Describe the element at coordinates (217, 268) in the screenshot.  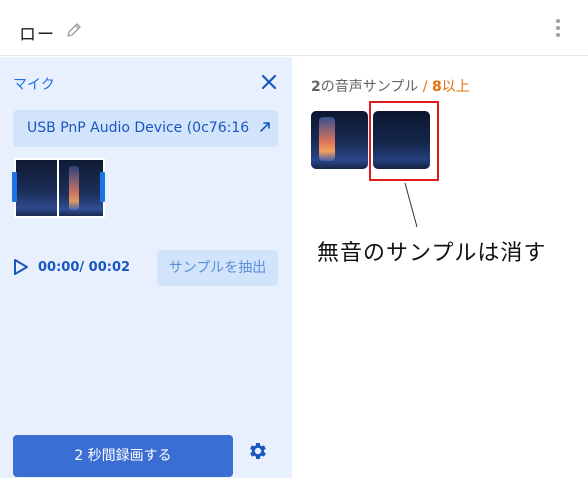
I see `extract-sample-button: サンプルを抽出` at that location.